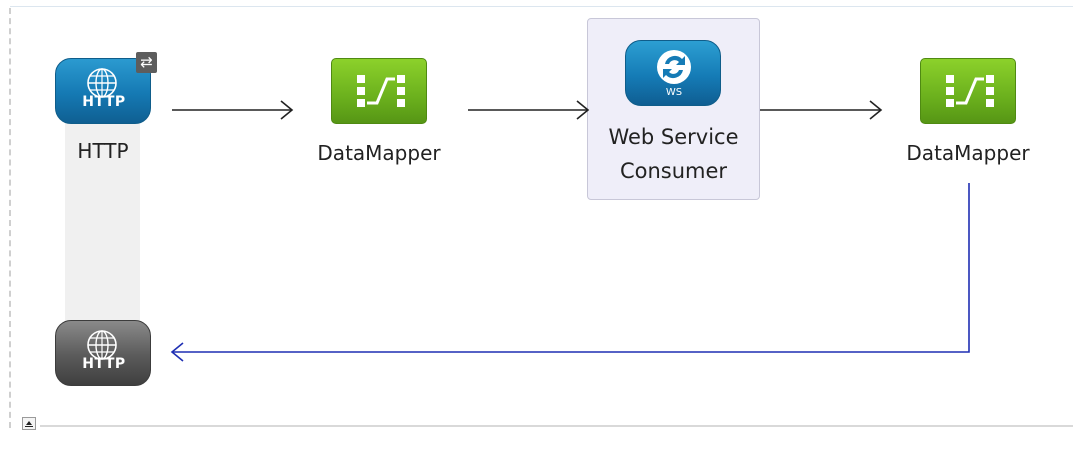 The height and width of the screenshot is (452, 1073). What do you see at coordinates (29, 423) in the screenshot?
I see `collapse-toggle-icon` at bounding box center [29, 423].